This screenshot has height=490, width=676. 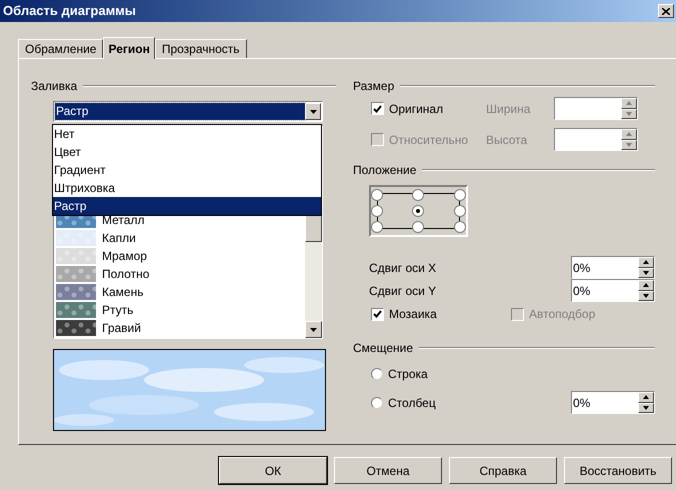 I want to click on fill-type-dropdown: Растр, so click(x=188, y=111).